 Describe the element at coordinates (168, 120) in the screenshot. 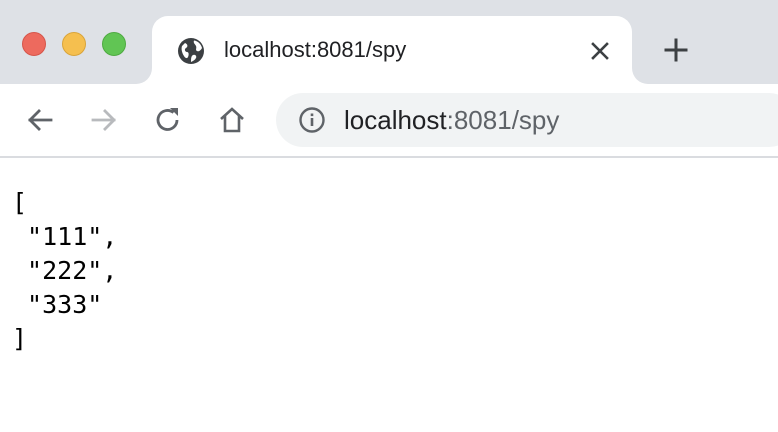

I see `reload-icon` at that location.